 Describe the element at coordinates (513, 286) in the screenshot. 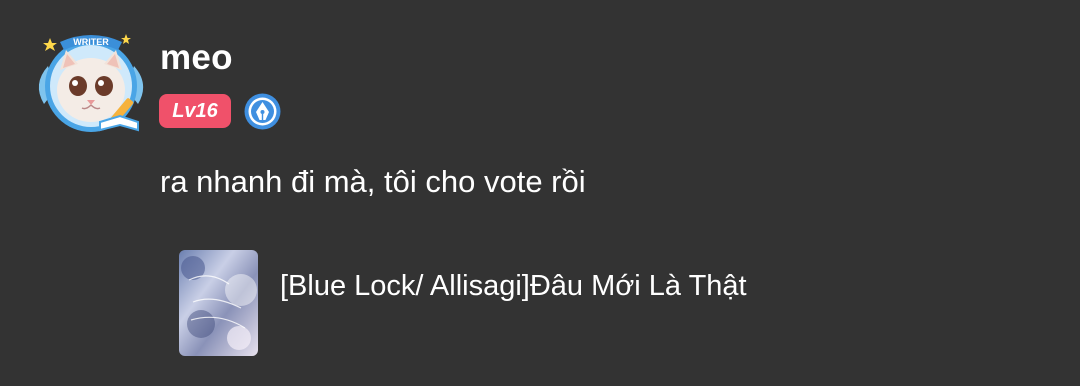

I see `story-title: [Blue Lock/ Allisagi]Đâu Mới Là Thật` at that location.